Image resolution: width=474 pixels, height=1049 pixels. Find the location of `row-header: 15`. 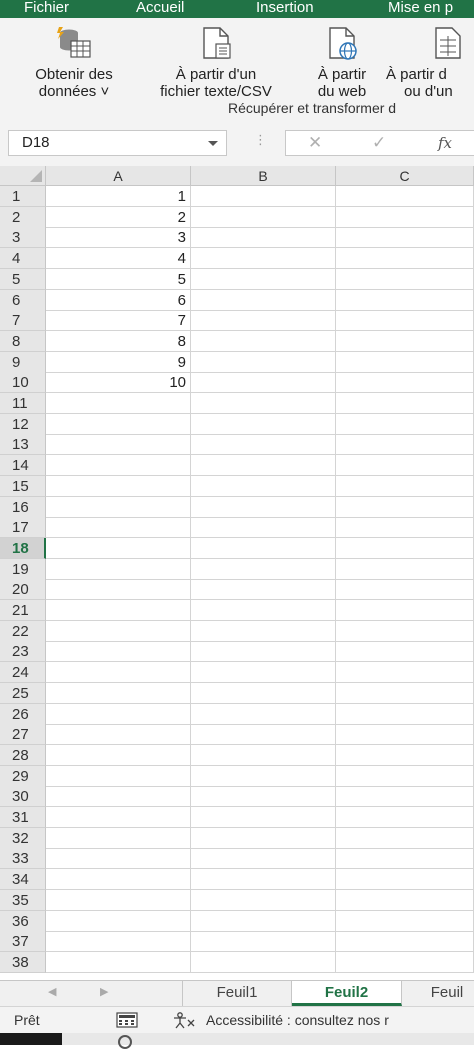

row-header: 15 is located at coordinates (23, 486).